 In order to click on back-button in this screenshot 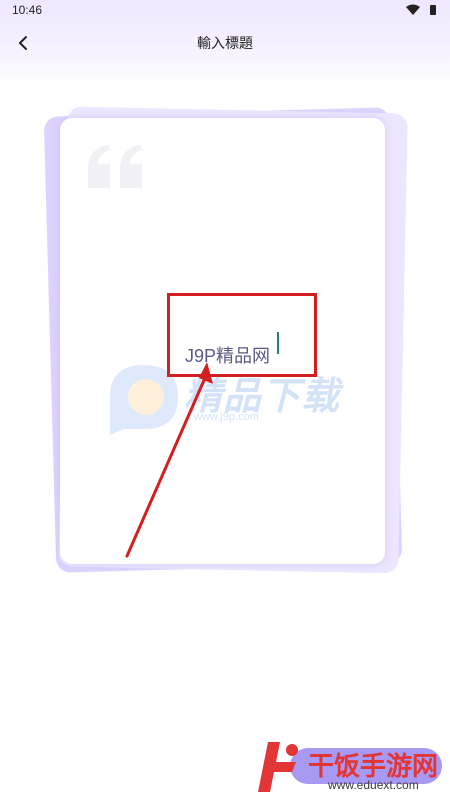, I will do `click(23, 43)`.